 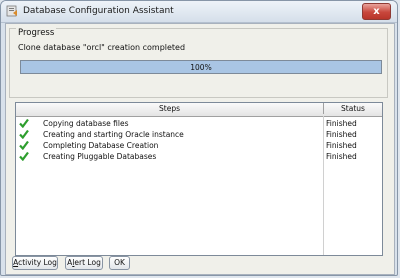 I want to click on app-icon, so click(x=11, y=11).